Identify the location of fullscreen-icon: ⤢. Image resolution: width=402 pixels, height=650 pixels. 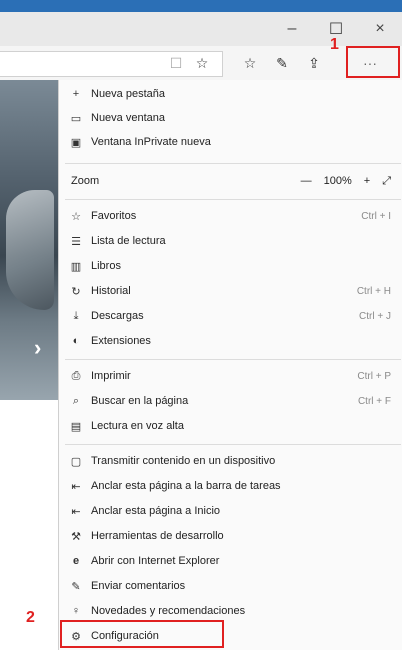
(386, 181).